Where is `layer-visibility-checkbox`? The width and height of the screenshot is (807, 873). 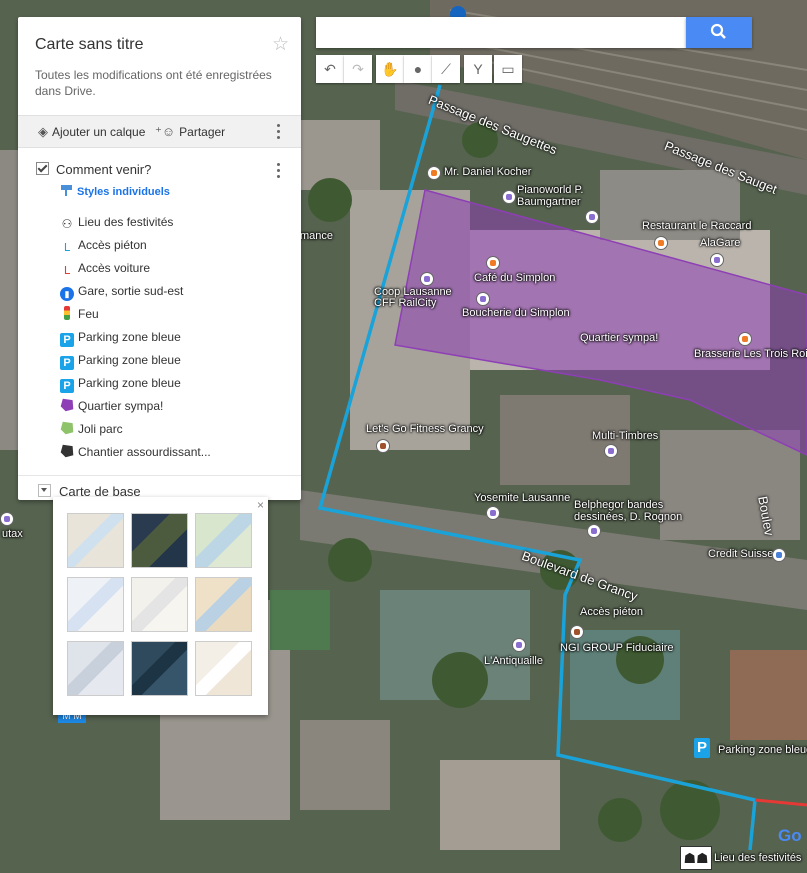 layer-visibility-checkbox is located at coordinates (42, 168).